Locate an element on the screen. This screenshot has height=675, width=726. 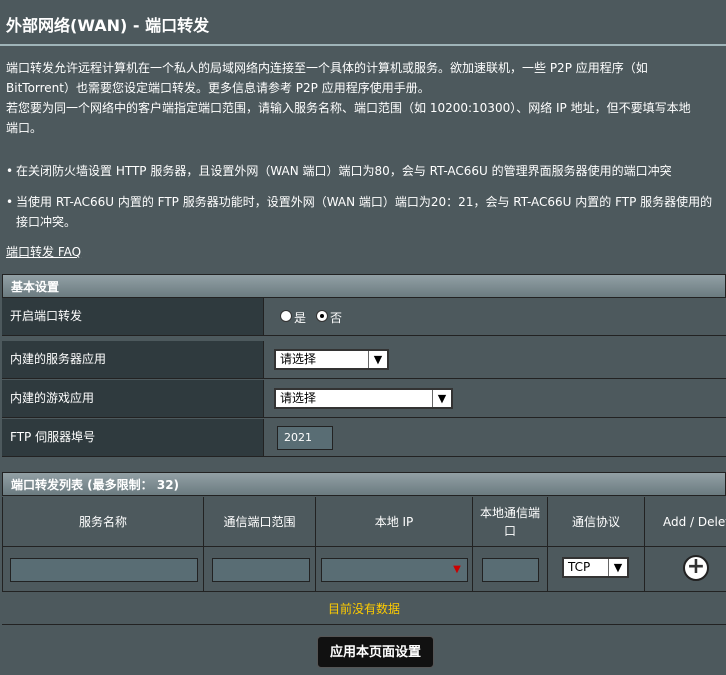
page-title: 外部网络(WAN) - 端口转发 is located at coordinates (108, 25).